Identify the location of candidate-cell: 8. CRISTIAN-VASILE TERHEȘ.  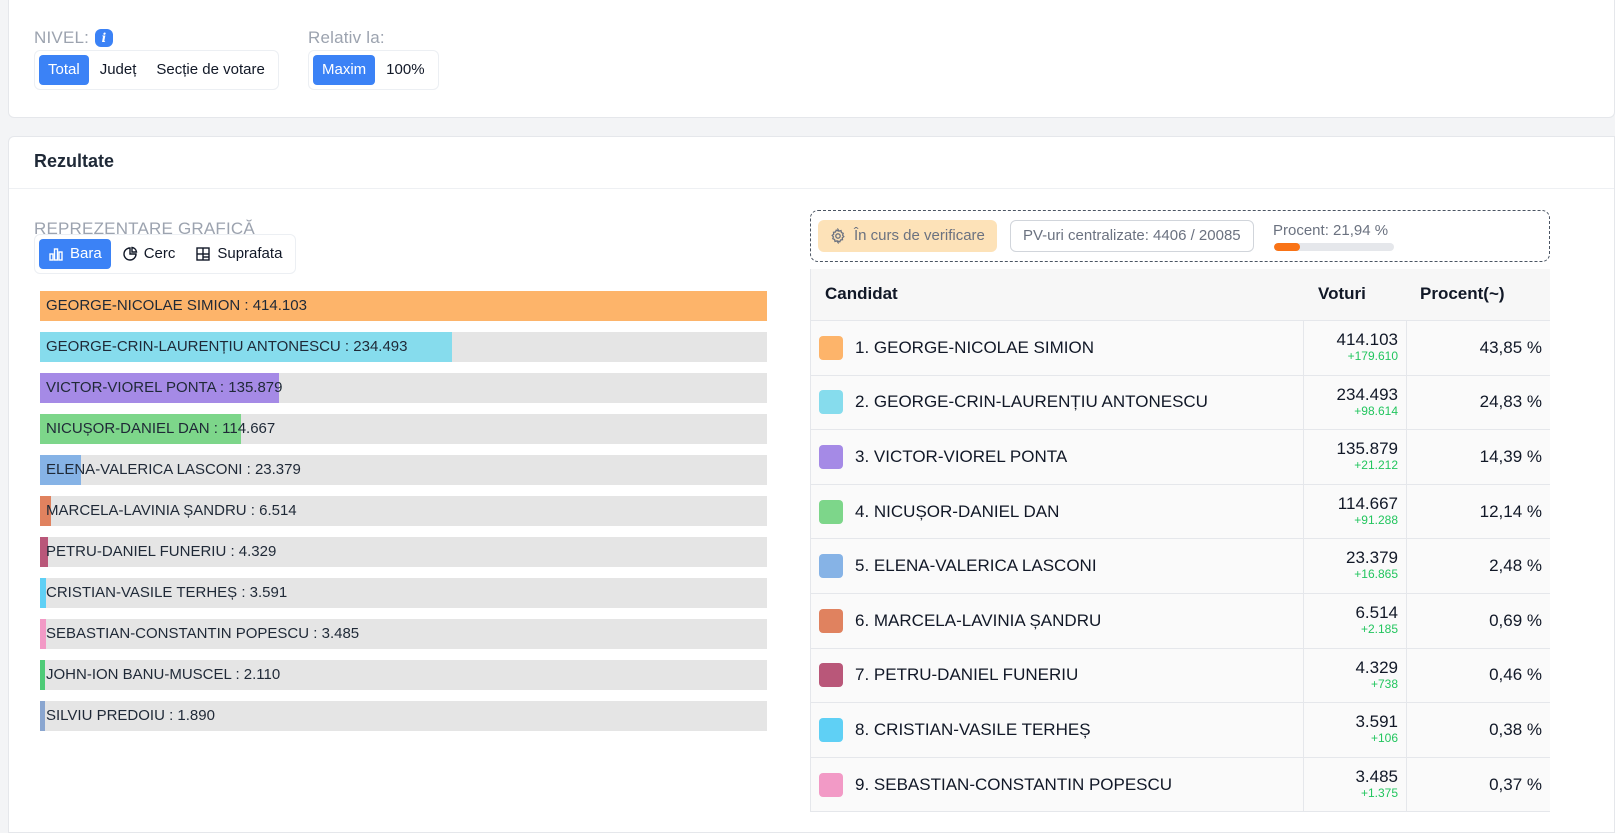
(1057, 730).